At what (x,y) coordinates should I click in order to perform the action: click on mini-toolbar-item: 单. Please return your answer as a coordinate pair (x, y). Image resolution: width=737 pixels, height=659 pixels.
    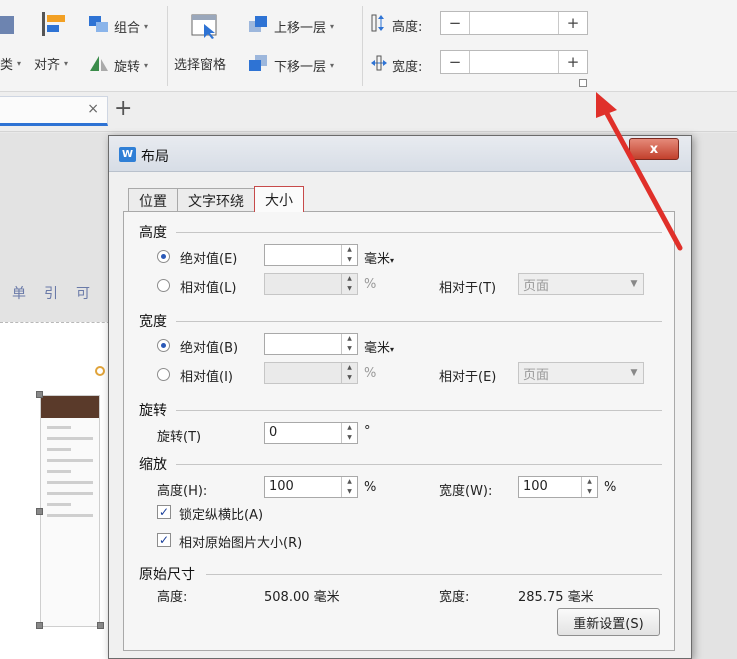
    Looking at the image, I should click on (19, 293).